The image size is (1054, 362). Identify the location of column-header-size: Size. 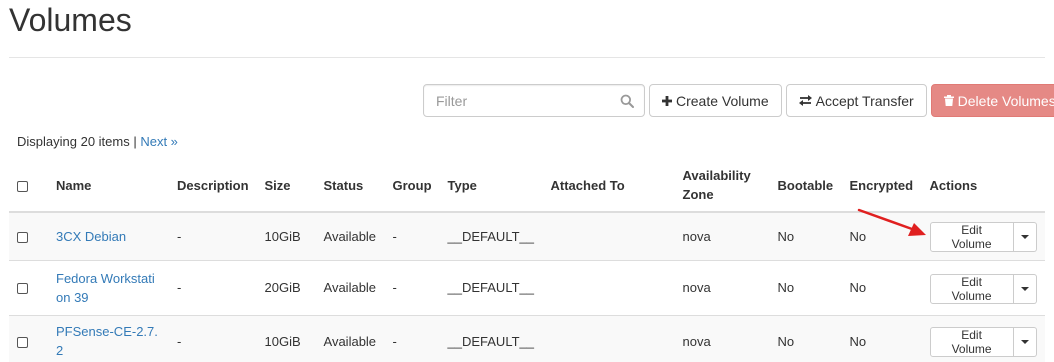
(286, 186).